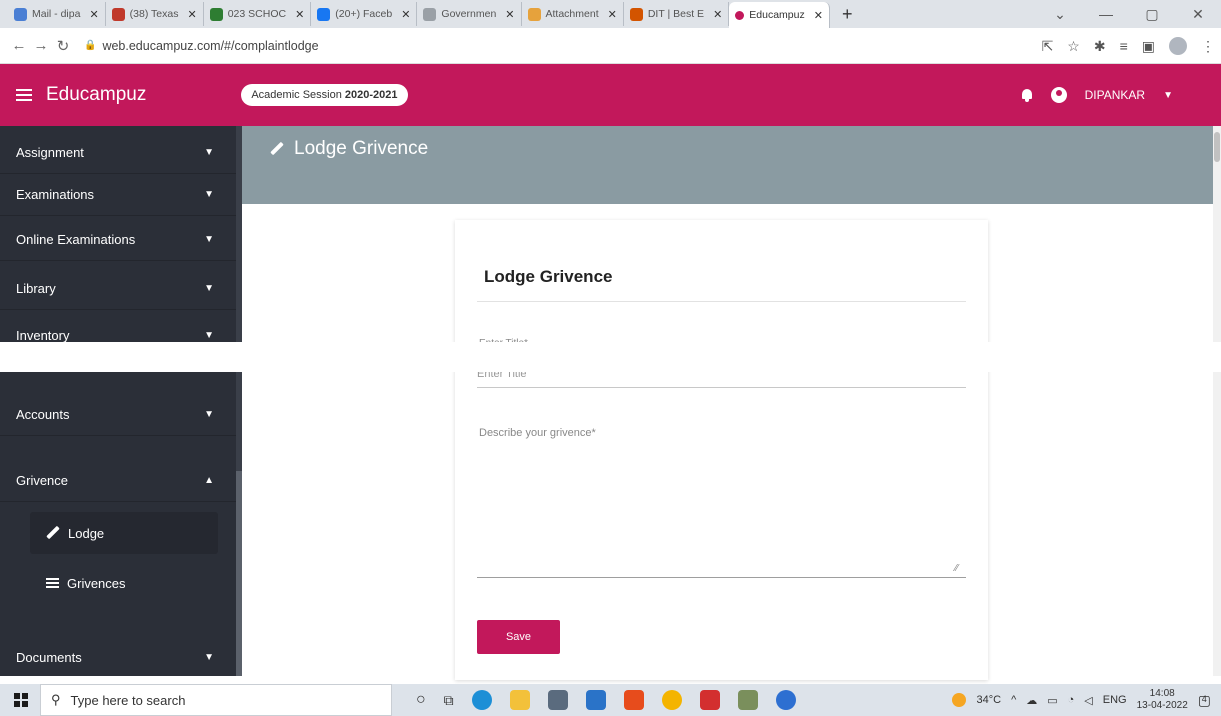 This screenshot has width=1221, height=716. What do you see at coordinates (361, 148) in the screenshot?
I see `page-title: Lodge Grivence` at bounding box center [361, 148].